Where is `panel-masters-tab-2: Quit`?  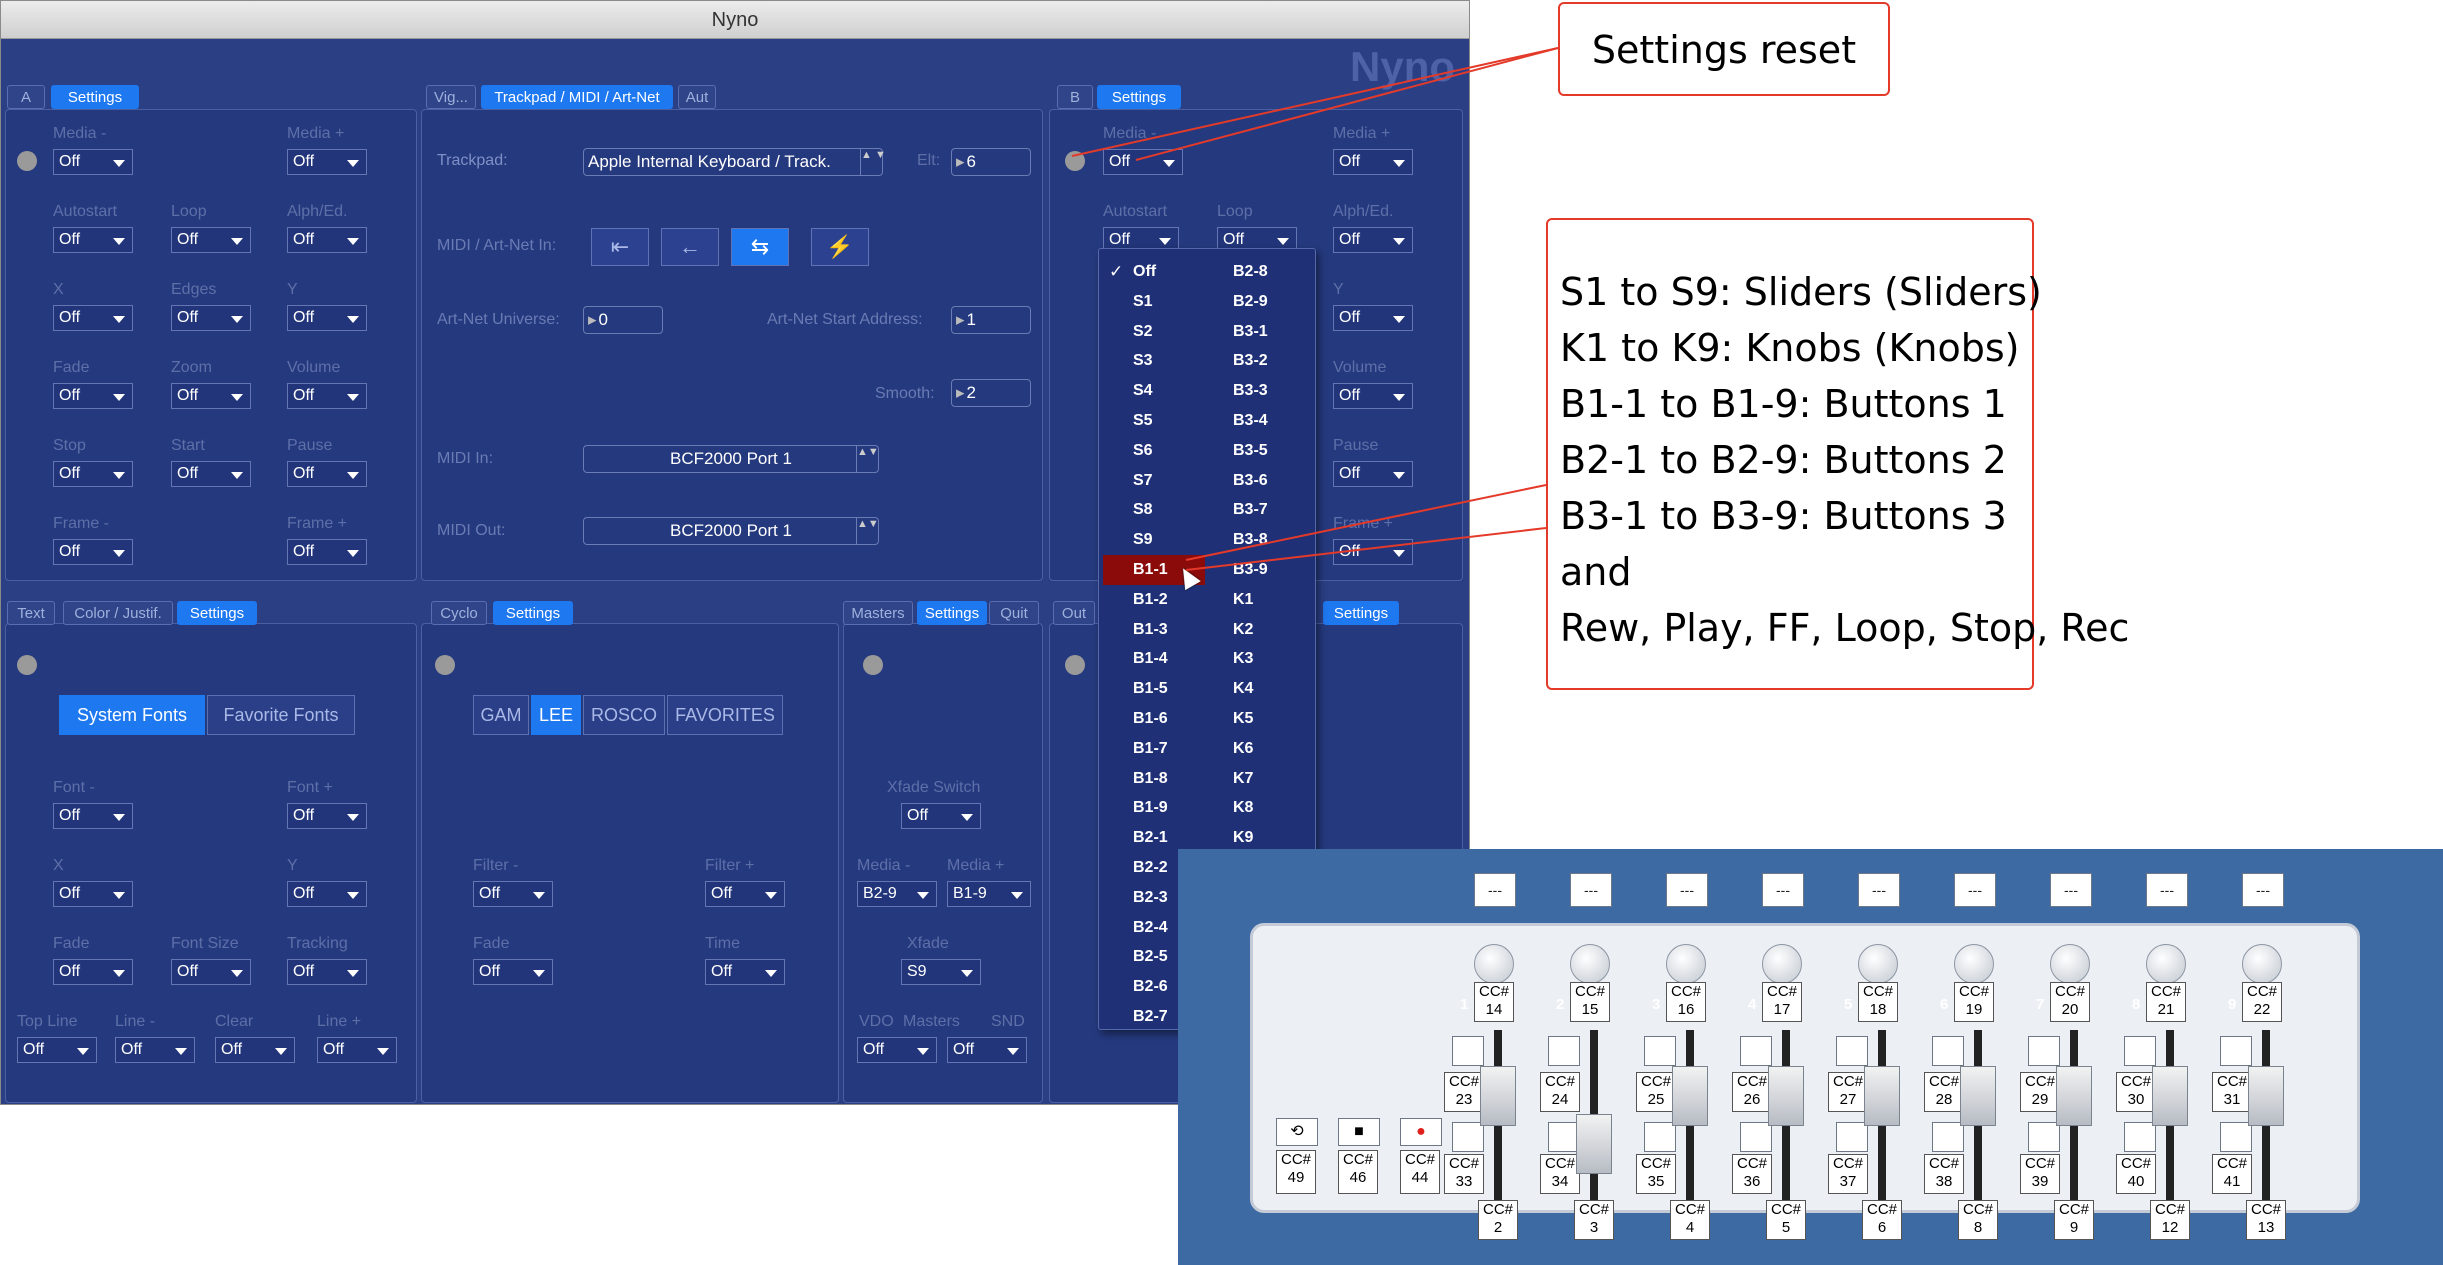
panel-masters-tab-2: Quit is located at coordinates (1014, 613).